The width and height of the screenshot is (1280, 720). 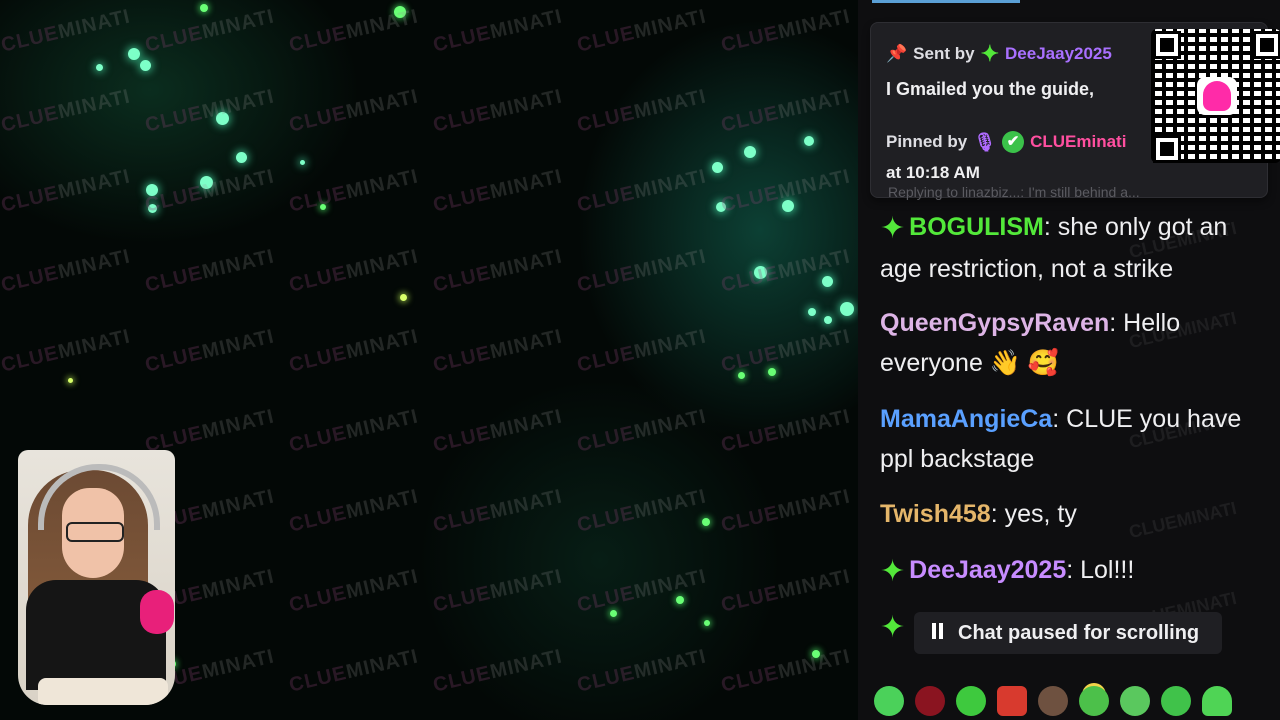 I want to click on green-blob-emote-icon, so click(x=1176, y=701).